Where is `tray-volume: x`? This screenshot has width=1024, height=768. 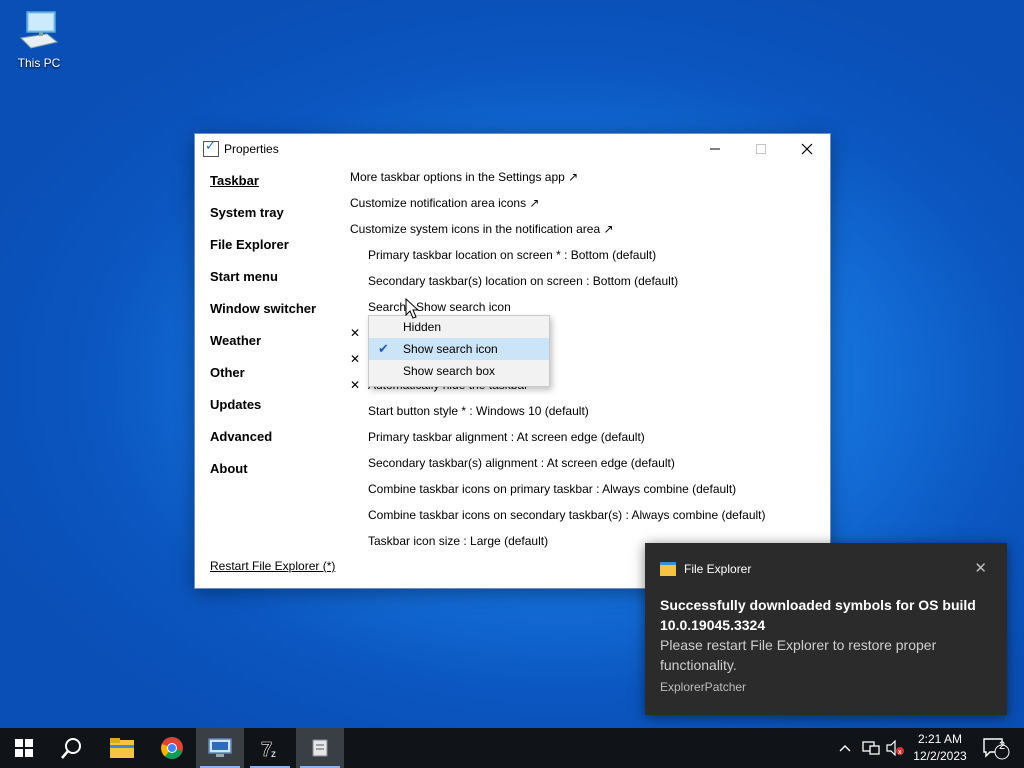
tray-volume: x is located at coordinates (895, 748).